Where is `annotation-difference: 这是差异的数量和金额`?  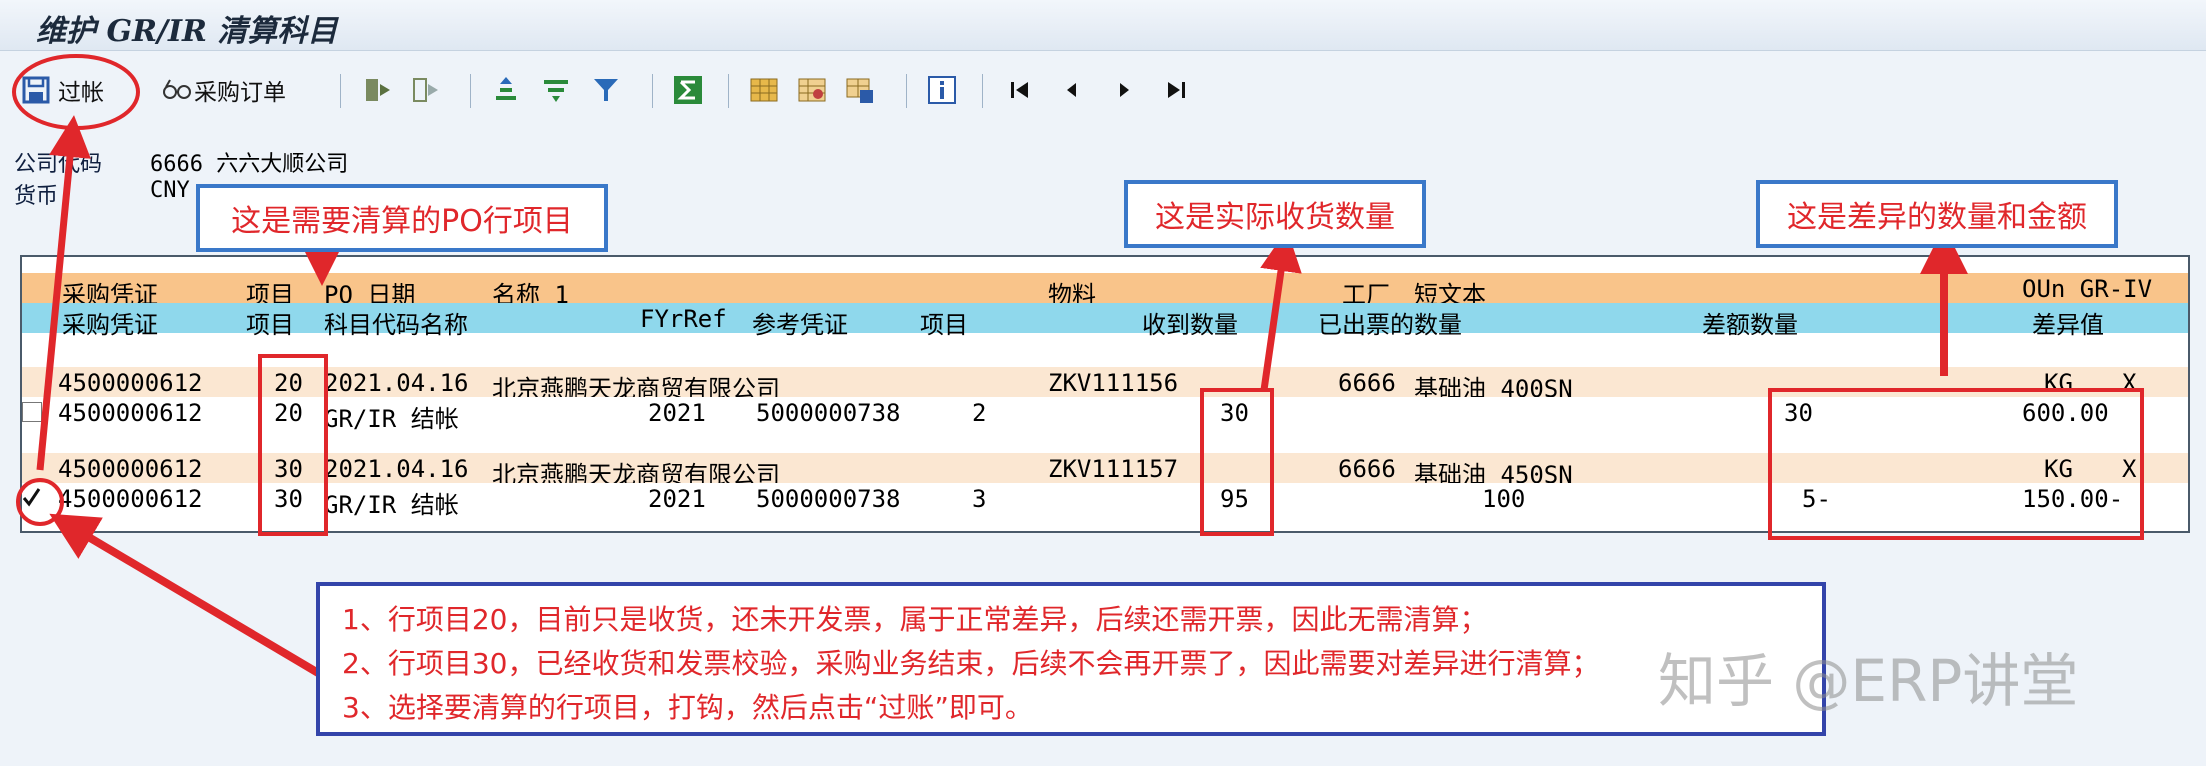 annotation-difference: 这是差异的数量和金额 is located at coordinates (1937, 214).